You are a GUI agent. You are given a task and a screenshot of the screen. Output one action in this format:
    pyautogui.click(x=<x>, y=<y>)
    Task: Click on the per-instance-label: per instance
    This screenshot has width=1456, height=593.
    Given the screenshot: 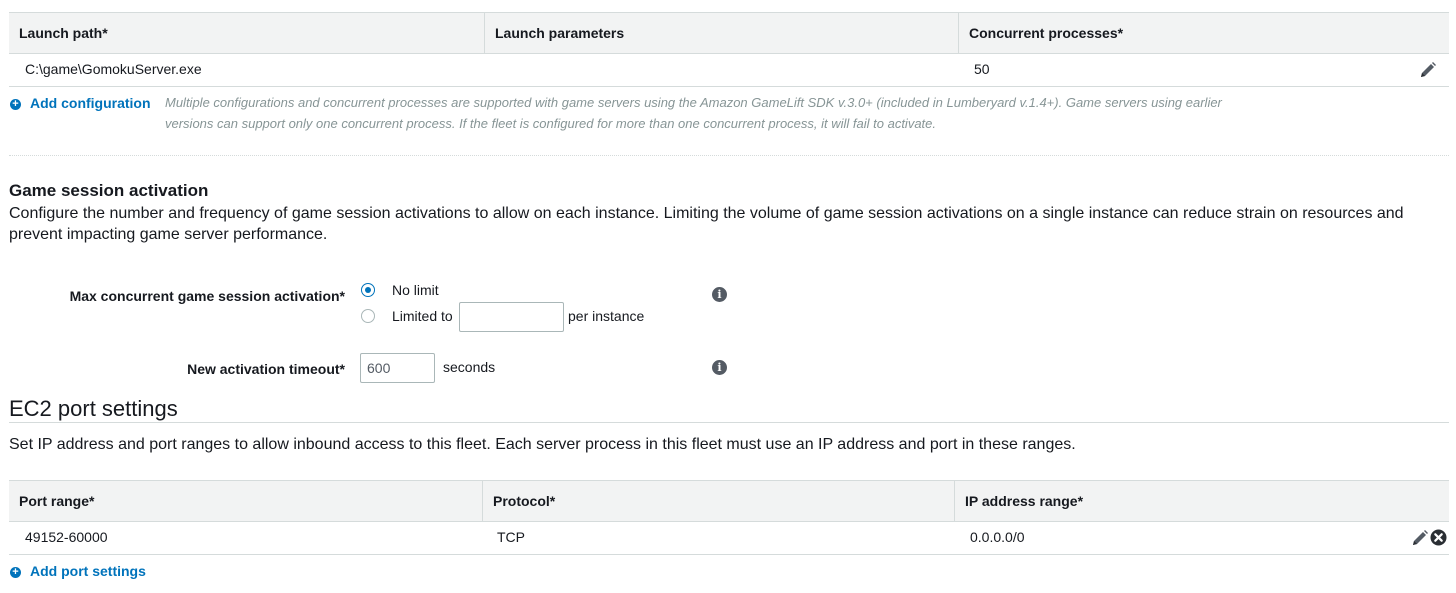 What is the action you would take?
    pyautogui.click(x=606, y=316)
    